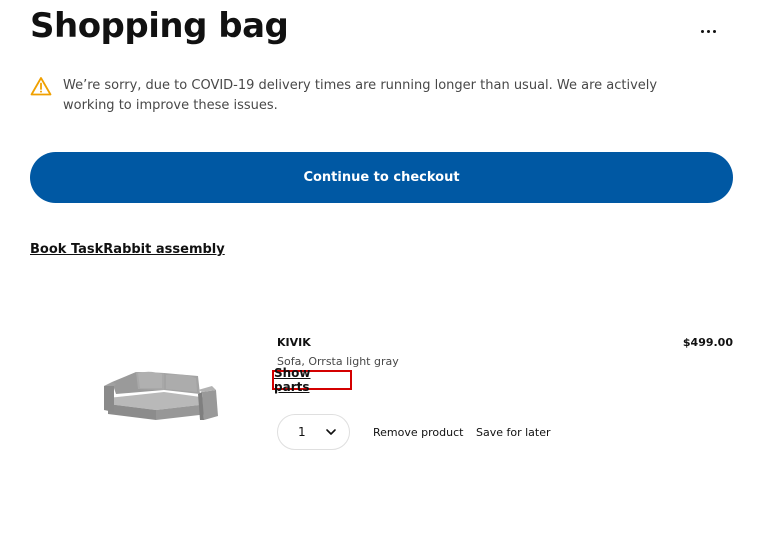 This screenshot has height=533, width=768. I want to click on continue-to-checkout-button: Continue to checkout, so click(381, 177).